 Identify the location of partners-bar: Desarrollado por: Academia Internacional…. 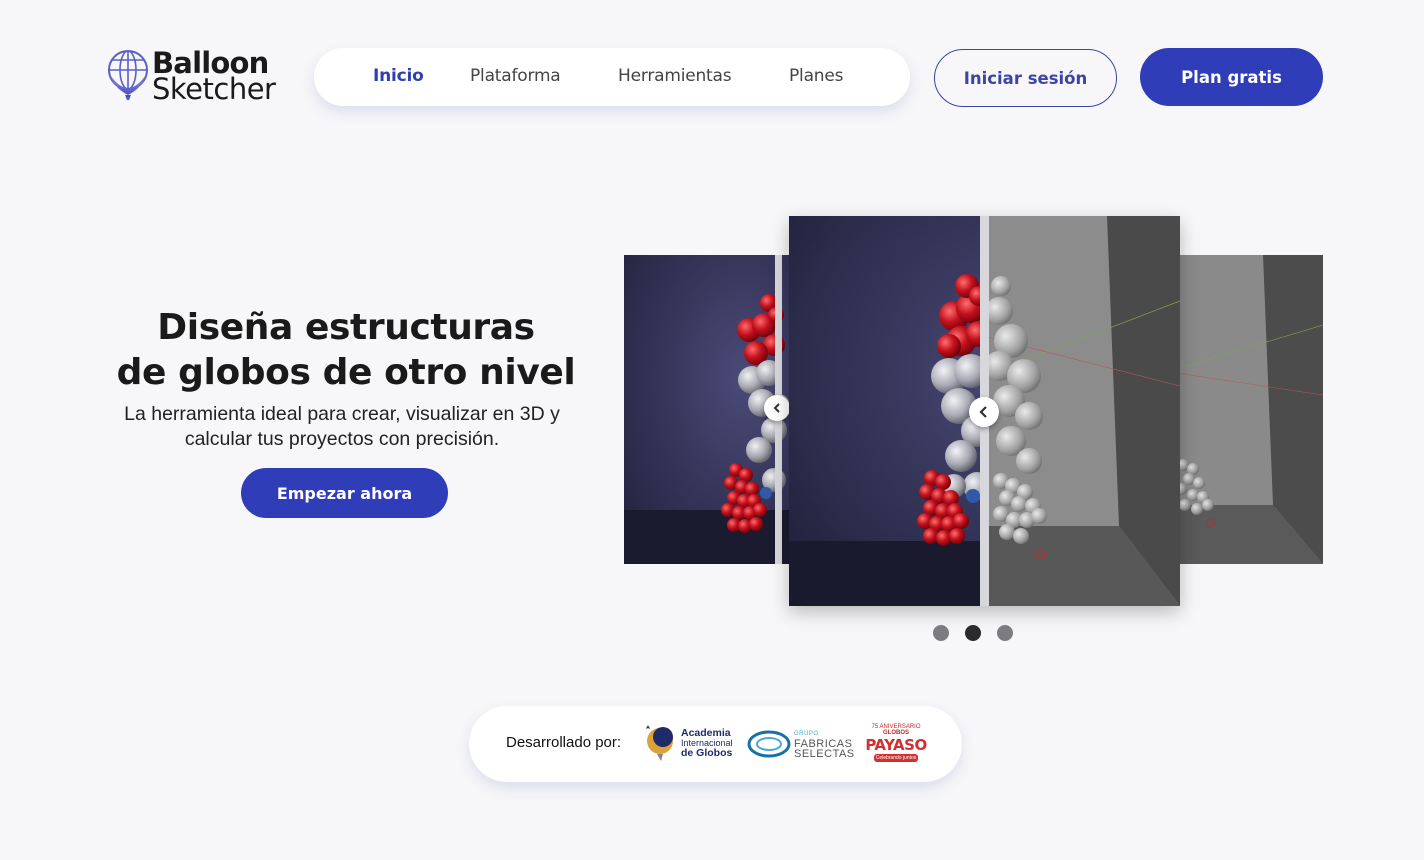
(715, 744).